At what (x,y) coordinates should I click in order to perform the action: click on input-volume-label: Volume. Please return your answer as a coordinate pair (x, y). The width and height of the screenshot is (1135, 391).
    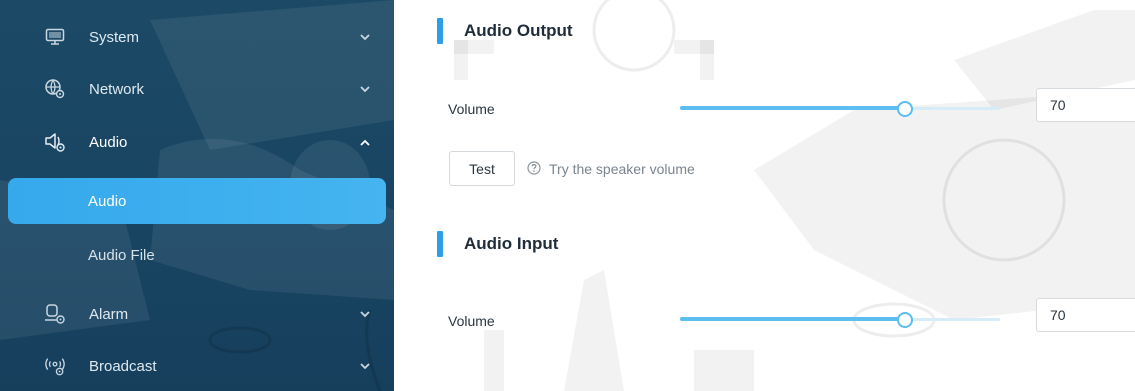
    Looking at the image, I should click on (471, 321).